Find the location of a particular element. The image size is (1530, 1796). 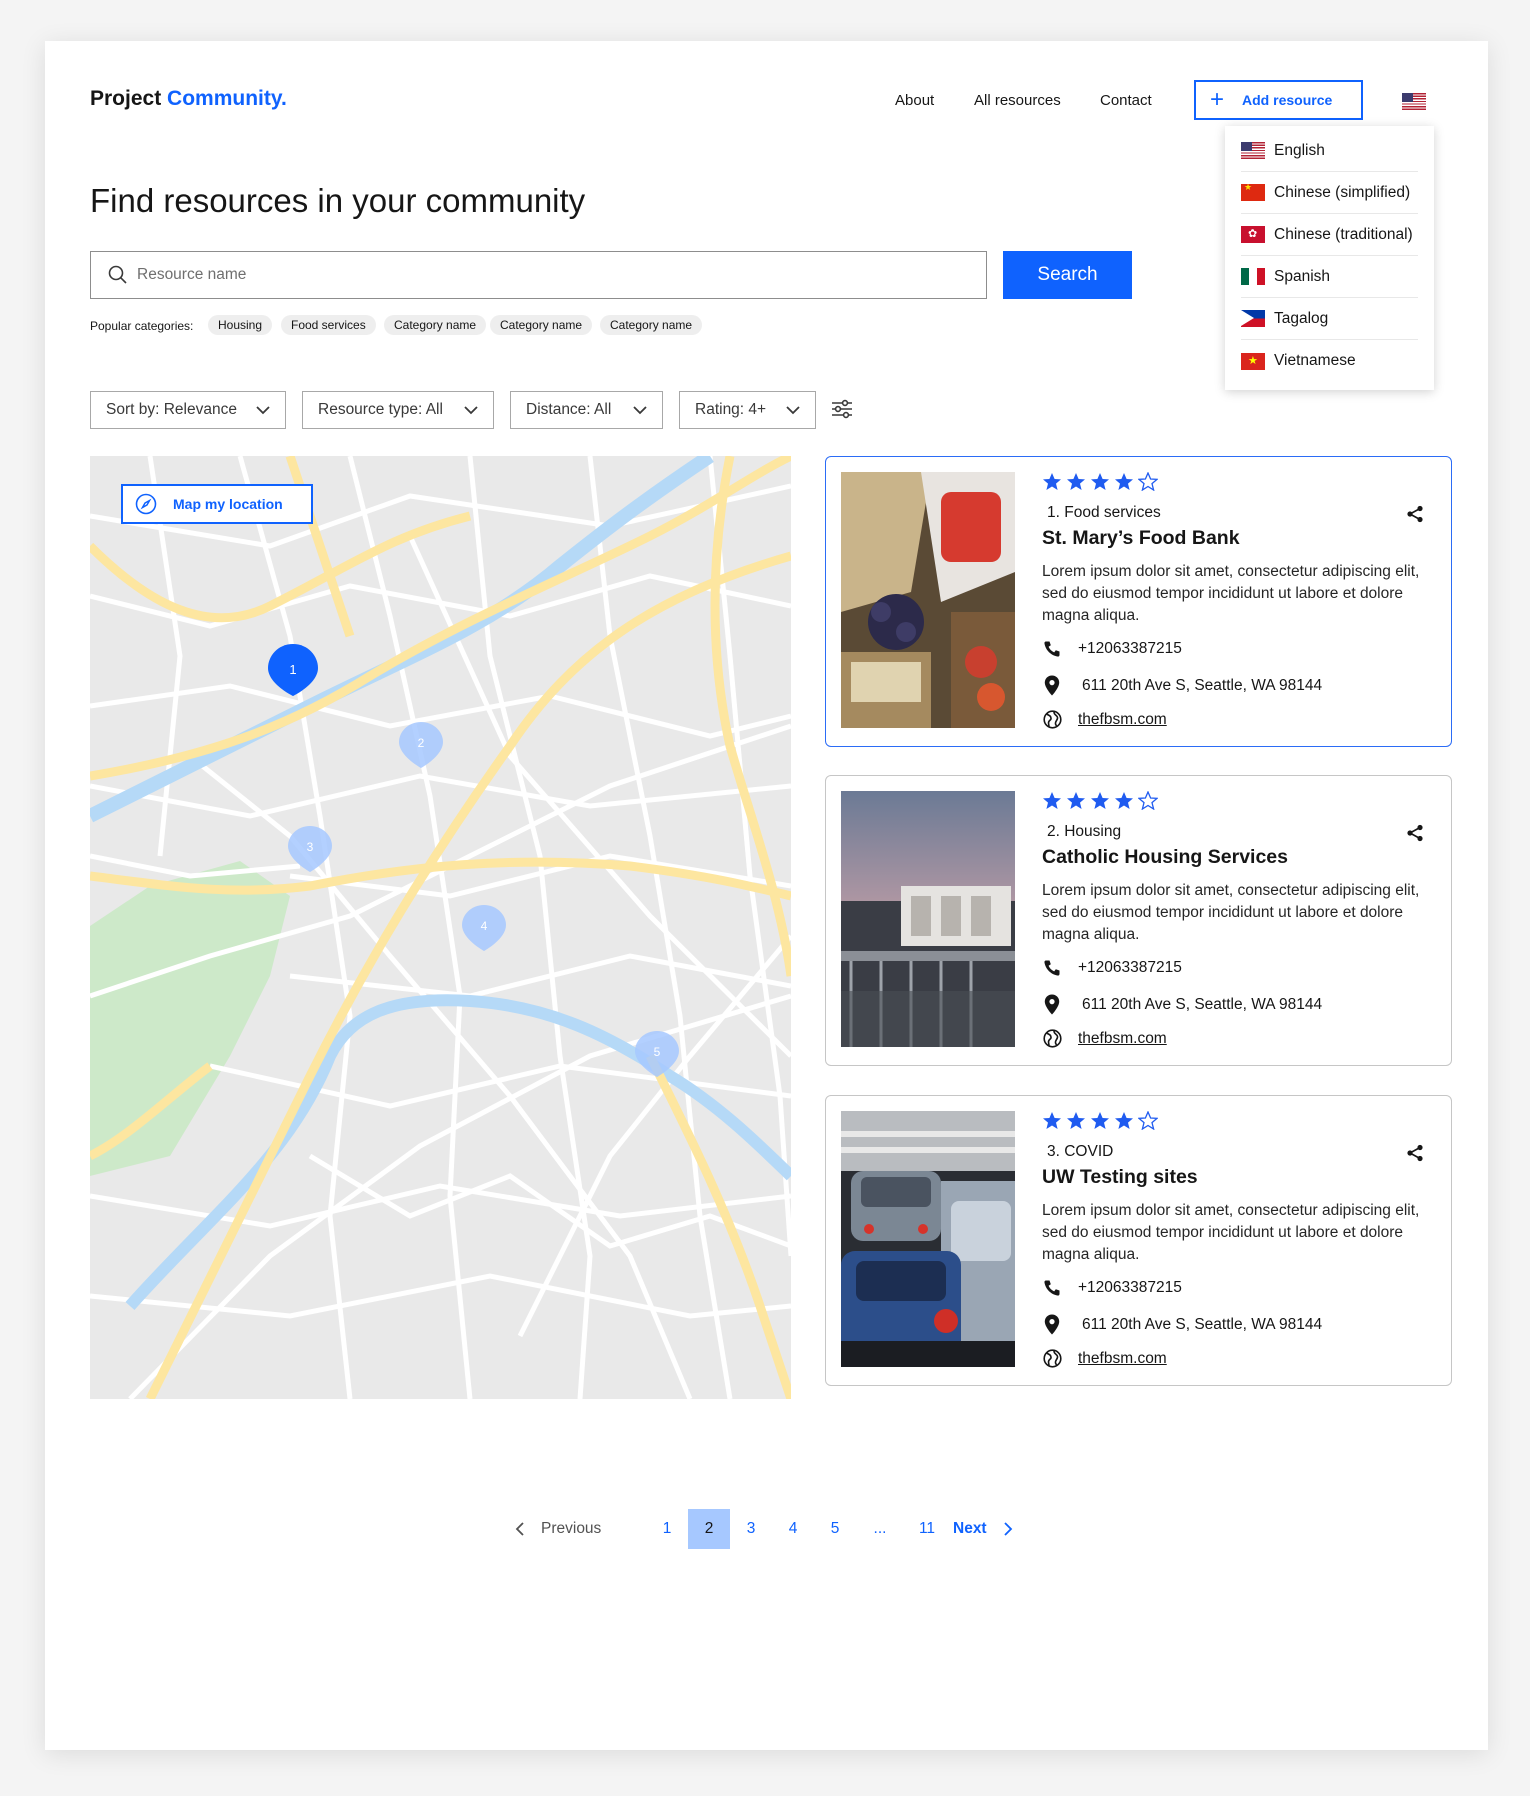

pagination-next: Next is located at coordinates (983, 1529).